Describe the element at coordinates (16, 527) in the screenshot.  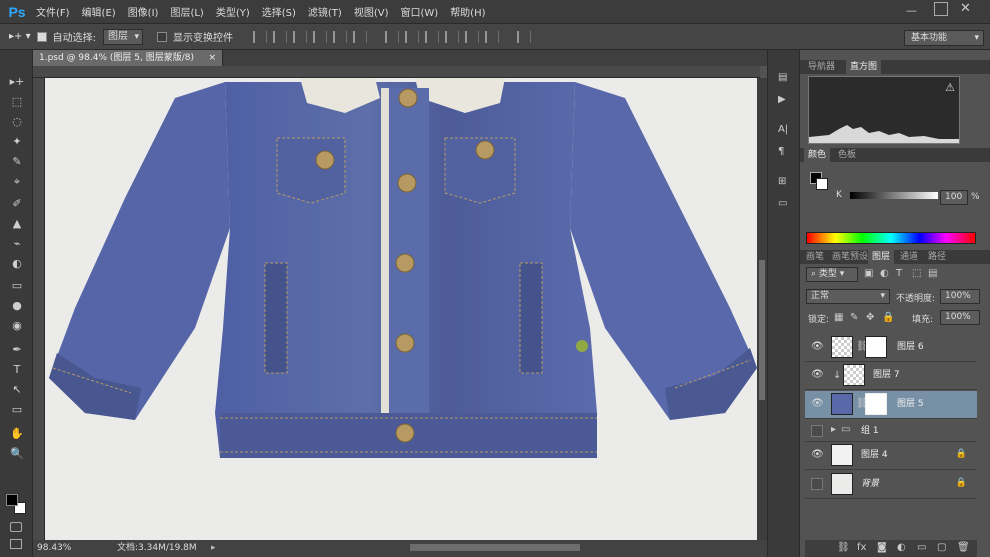
I see `quick-mask-icon` at that location.